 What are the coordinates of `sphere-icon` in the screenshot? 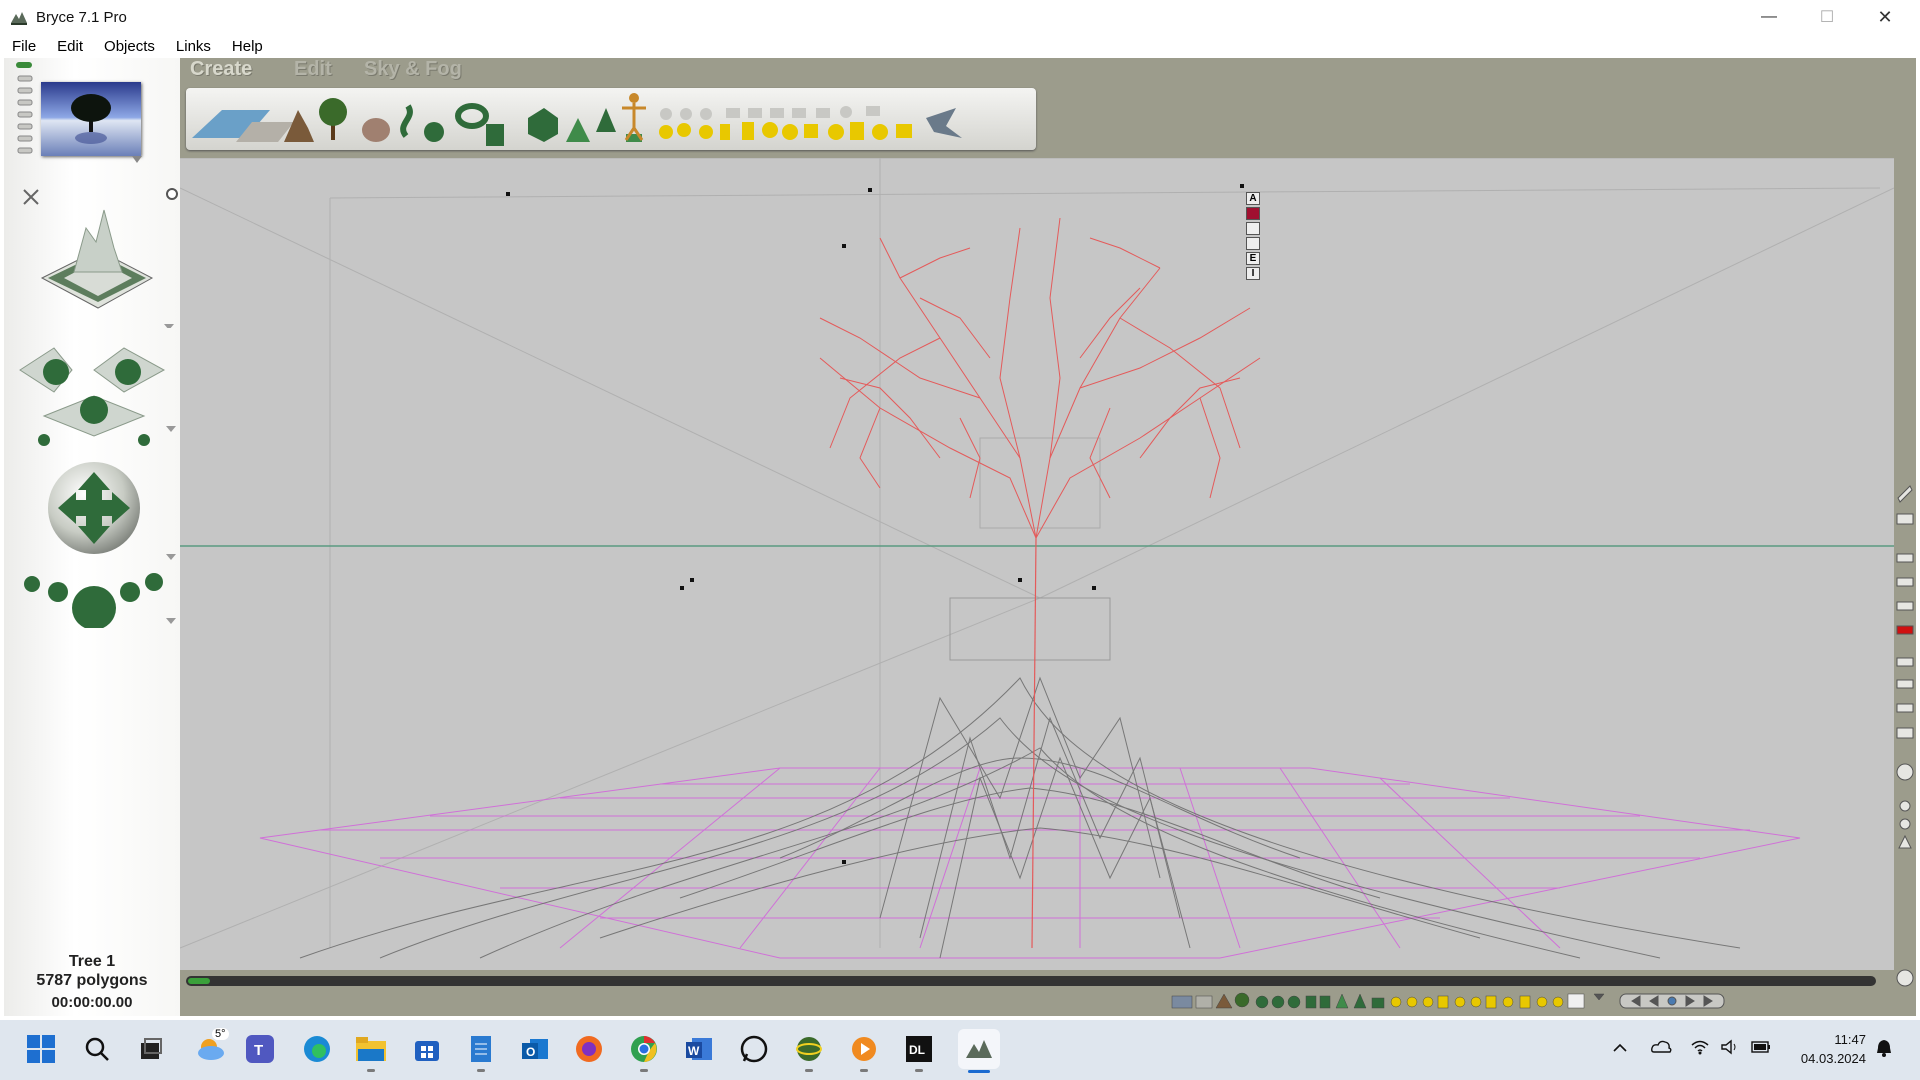 It's located at (434, 132).